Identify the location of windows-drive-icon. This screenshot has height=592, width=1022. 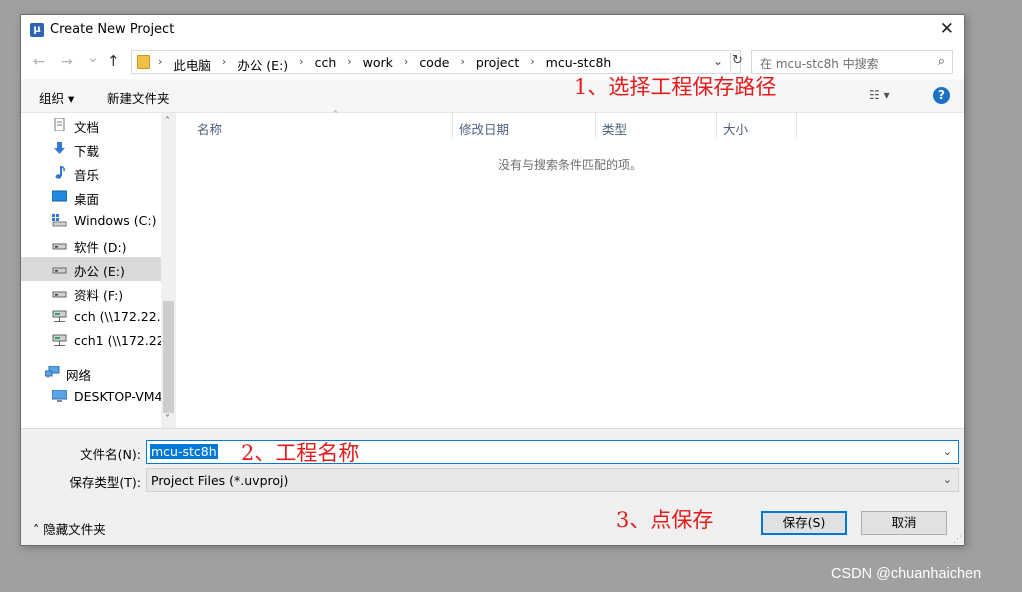
(59, 220).